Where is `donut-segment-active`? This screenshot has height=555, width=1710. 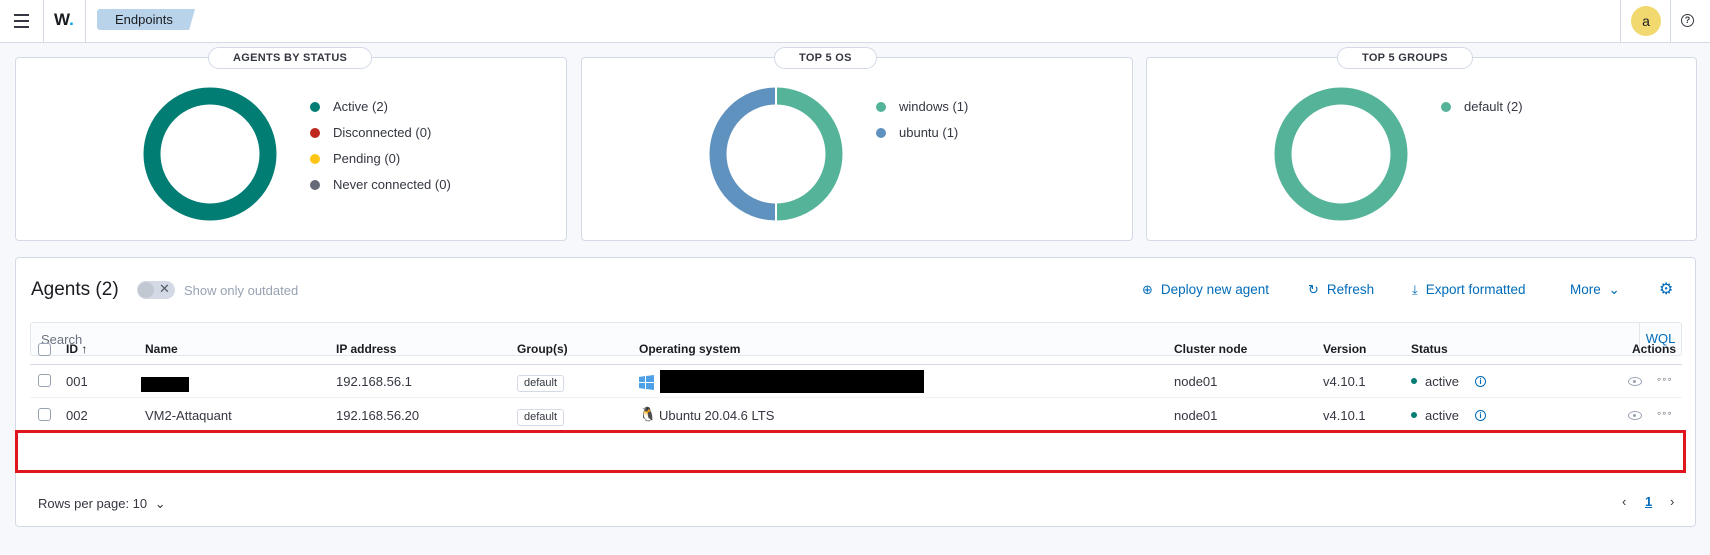
donut-segment-active is located at coordinates (210, 154).